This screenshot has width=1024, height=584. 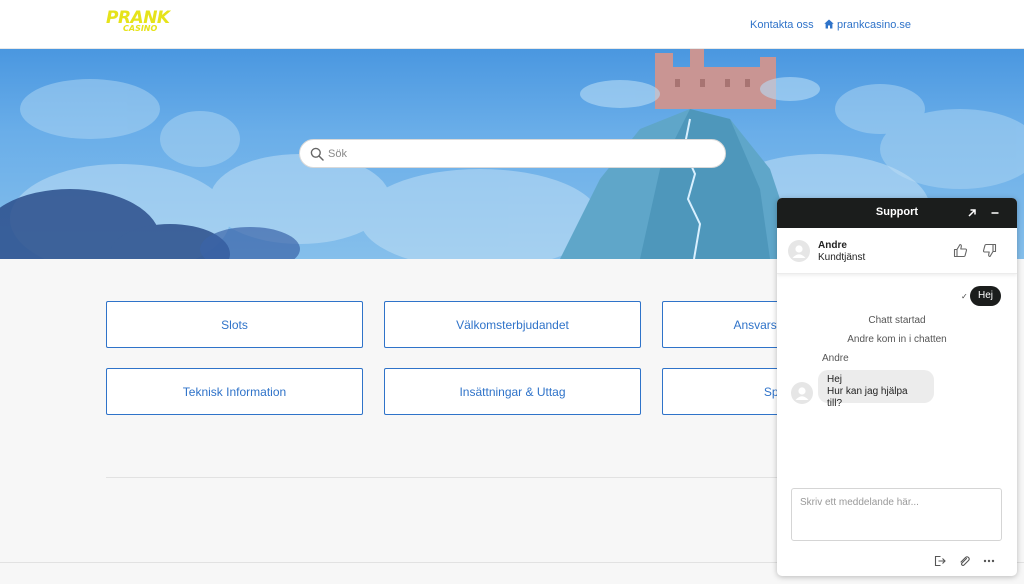 I want to click on agent-info-bar: Andre Kundtjänst, so click(x=897, y=251).